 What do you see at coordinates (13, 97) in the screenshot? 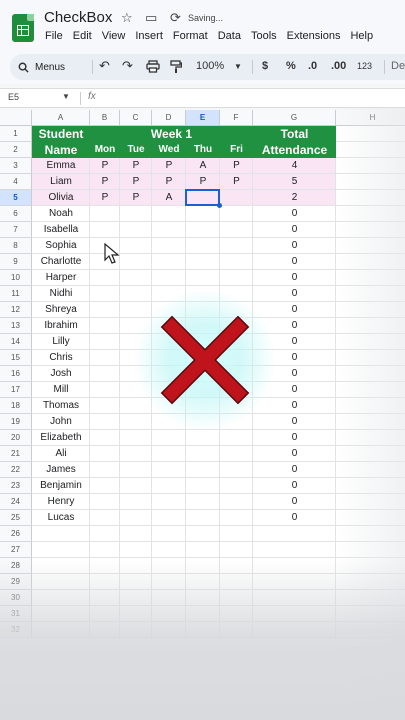
I see `name-box: E5` at bounding box center [13, 97].